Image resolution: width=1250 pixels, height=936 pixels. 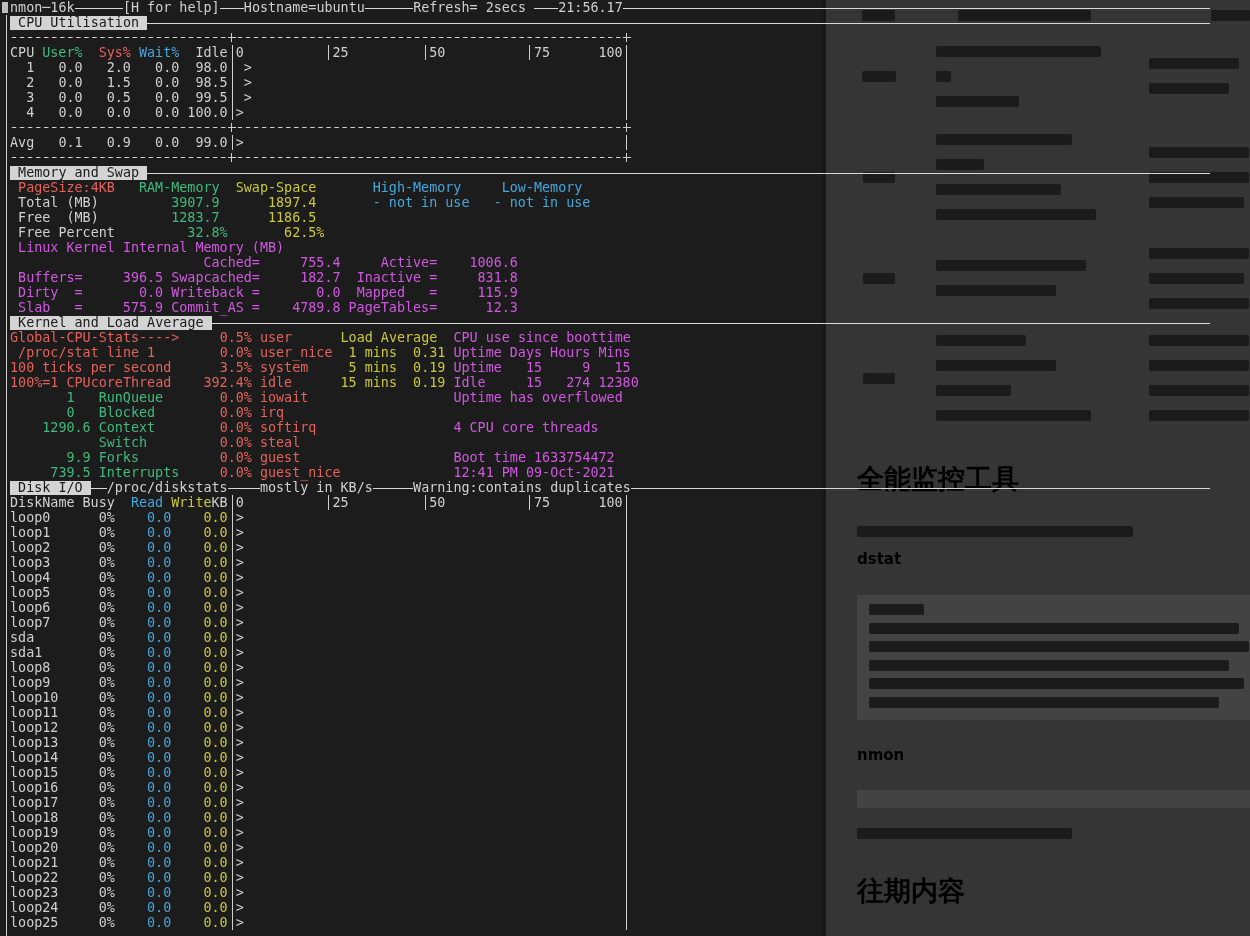 I want to click on row-label: Free (MB), so click(x=58, y=218).